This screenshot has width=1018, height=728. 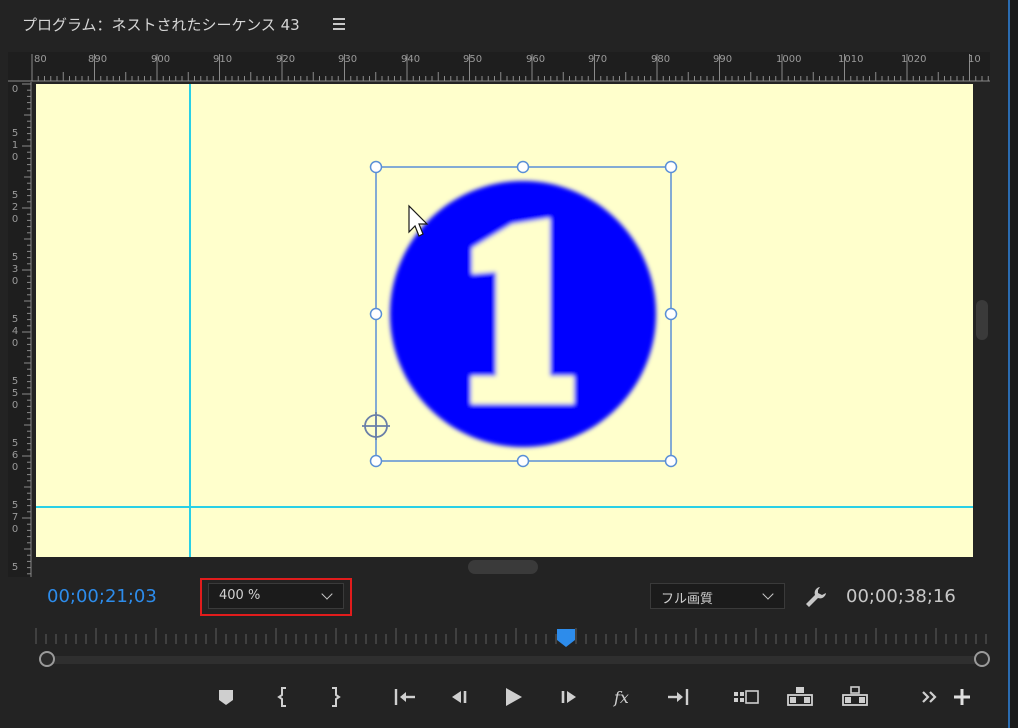 What do you see at coordinates (671, 461) in the screenshot?
I see `resize-handle-bottom-right` at bounding box center [671, 461].